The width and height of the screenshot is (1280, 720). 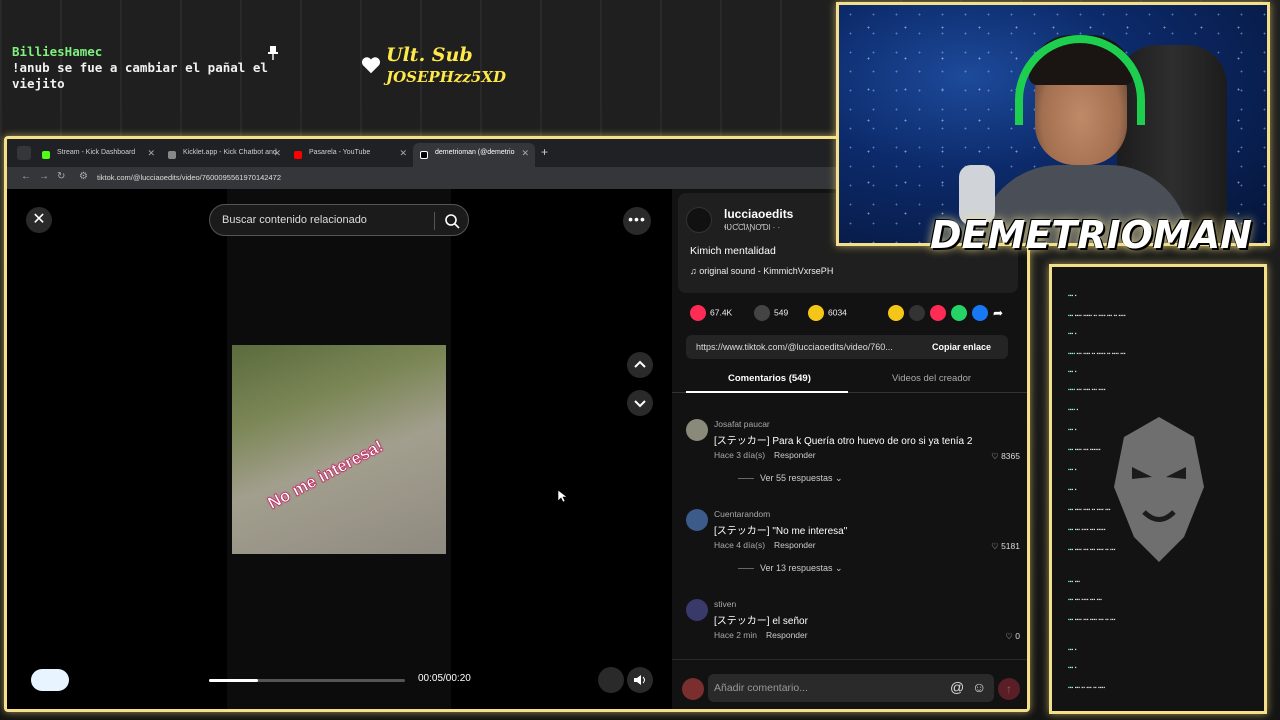 What do you see at coordinates (98, 155) in the screenshot?
I see `tab-kick-dashboard: Stream - Kick Dashboard ✕` at bounding box center [98, 155].